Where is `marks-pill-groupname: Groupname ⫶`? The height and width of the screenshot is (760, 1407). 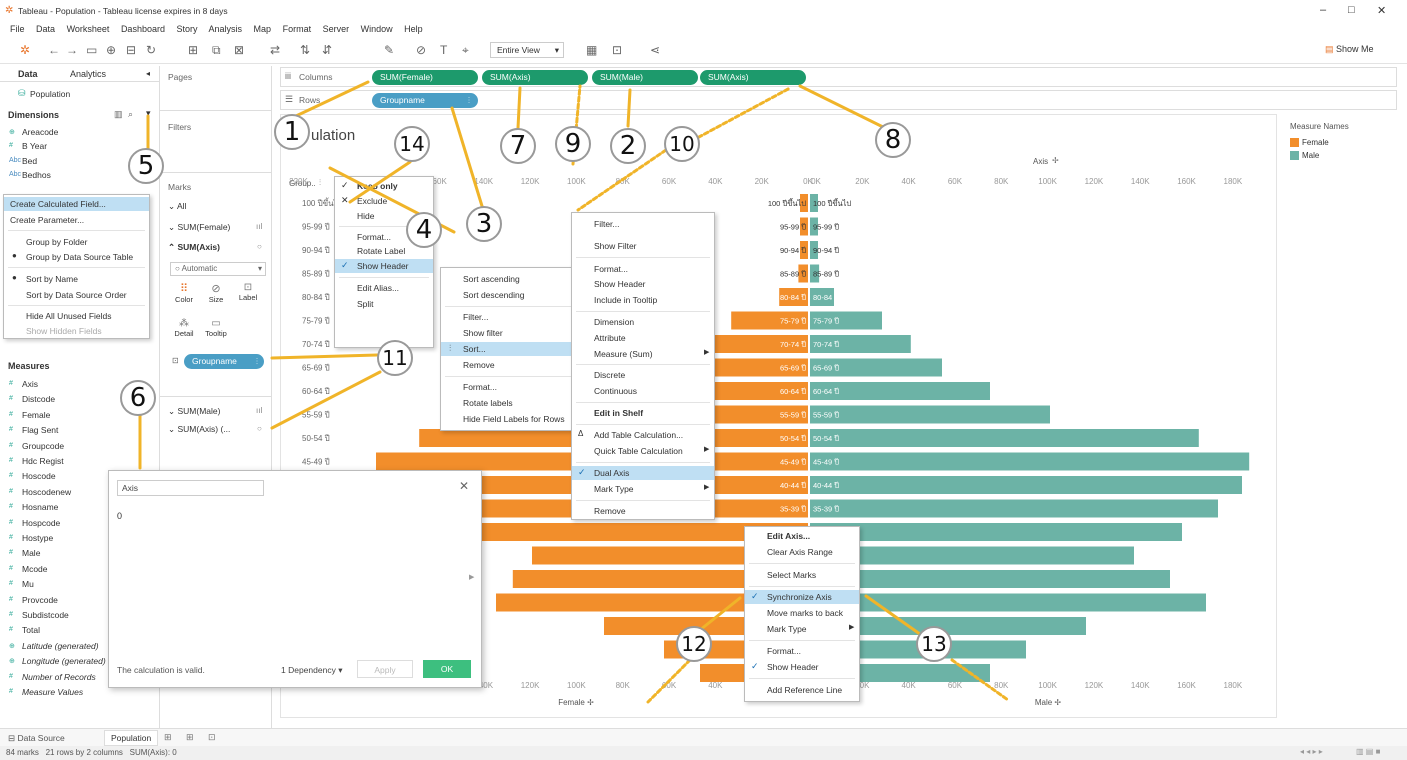
marks-pill-groupname: Groupname ⫶ is located at coordinates (224, 361).